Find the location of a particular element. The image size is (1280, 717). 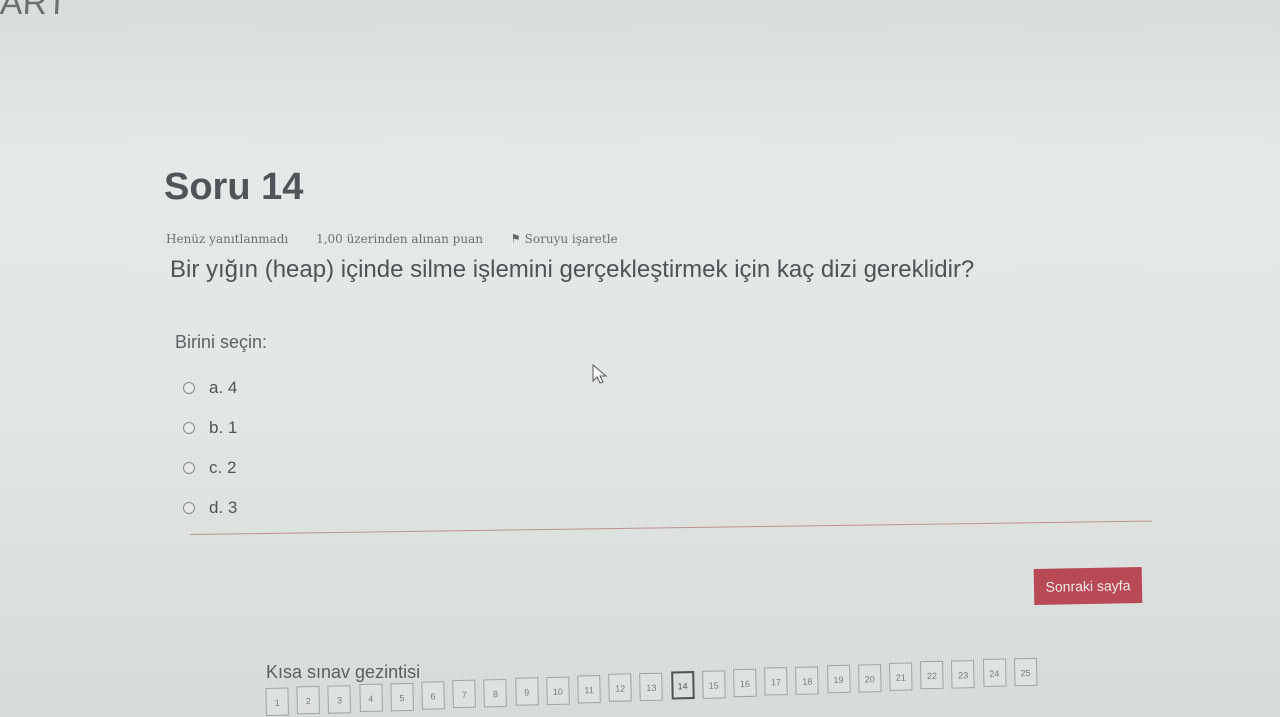

top-navbar-fragment: ART is located at coordinates (34, 11).